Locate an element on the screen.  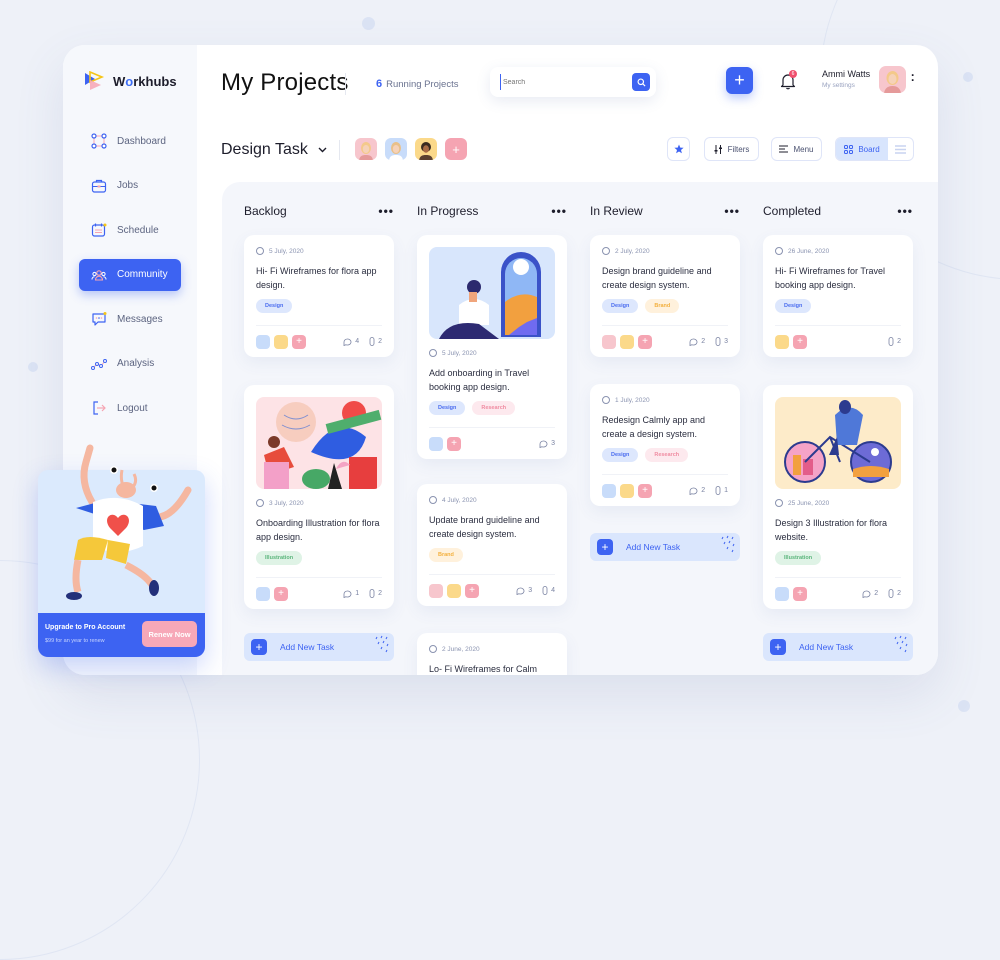
running-projects: 6 Running Projects is located at coordinates (417, 84).